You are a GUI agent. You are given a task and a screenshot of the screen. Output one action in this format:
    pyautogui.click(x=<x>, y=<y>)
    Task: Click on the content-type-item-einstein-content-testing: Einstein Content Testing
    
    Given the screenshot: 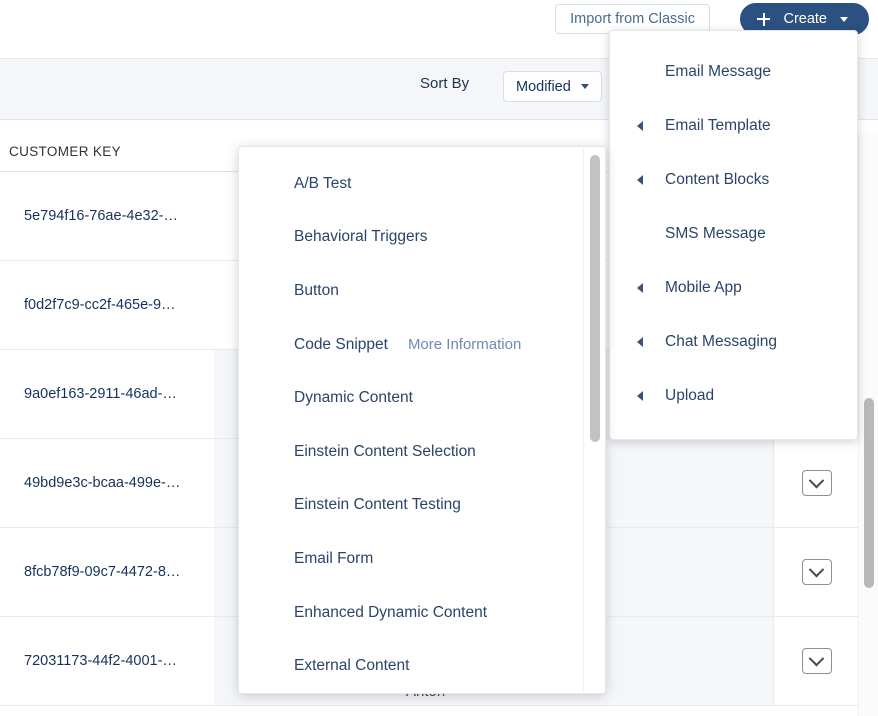 What is the action you would take?
    pyautogui.click(x=412, y=506)
    